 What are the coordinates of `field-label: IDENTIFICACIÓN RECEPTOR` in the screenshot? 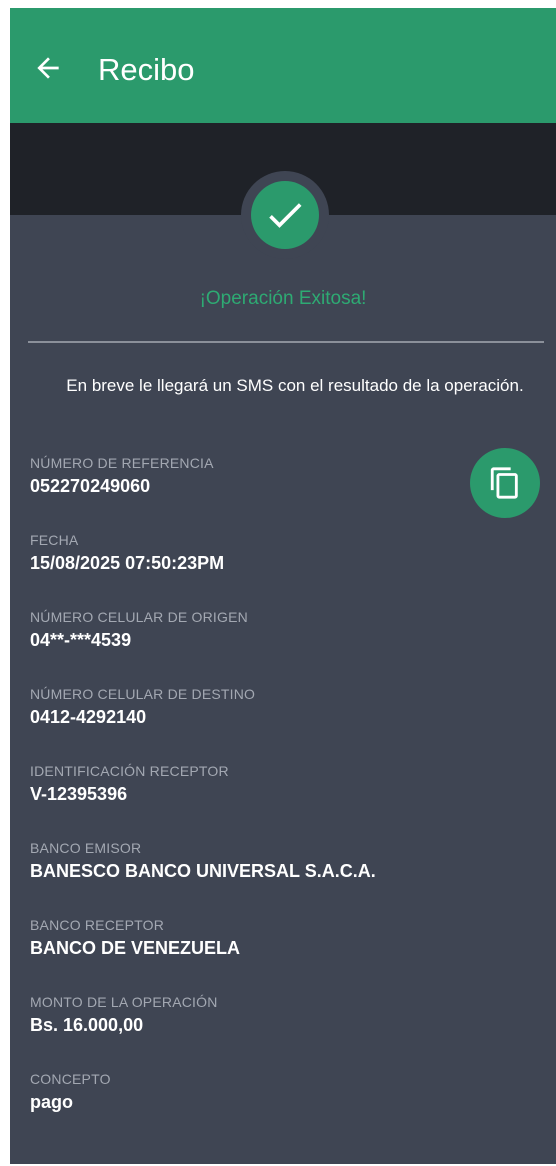 It's located at (129, 771).